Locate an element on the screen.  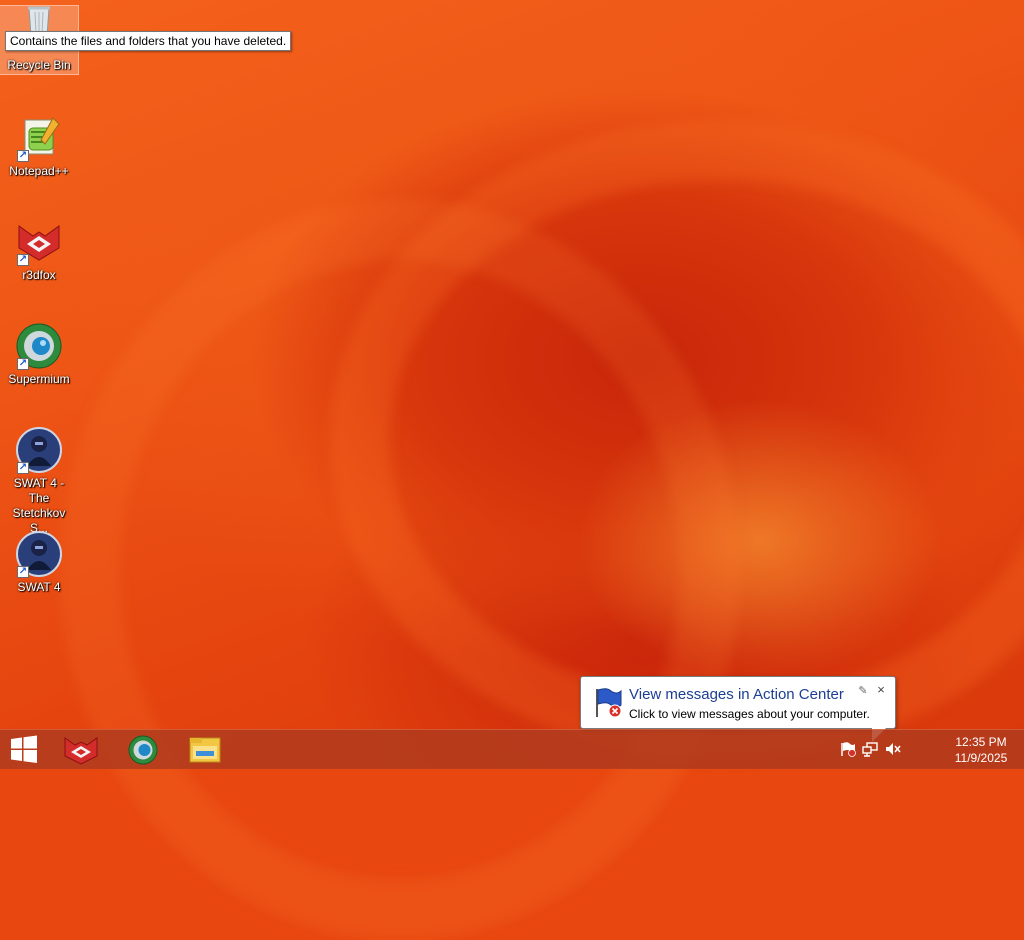
desktop-icon-label: r3dfox is located at coordinates (39, 275).